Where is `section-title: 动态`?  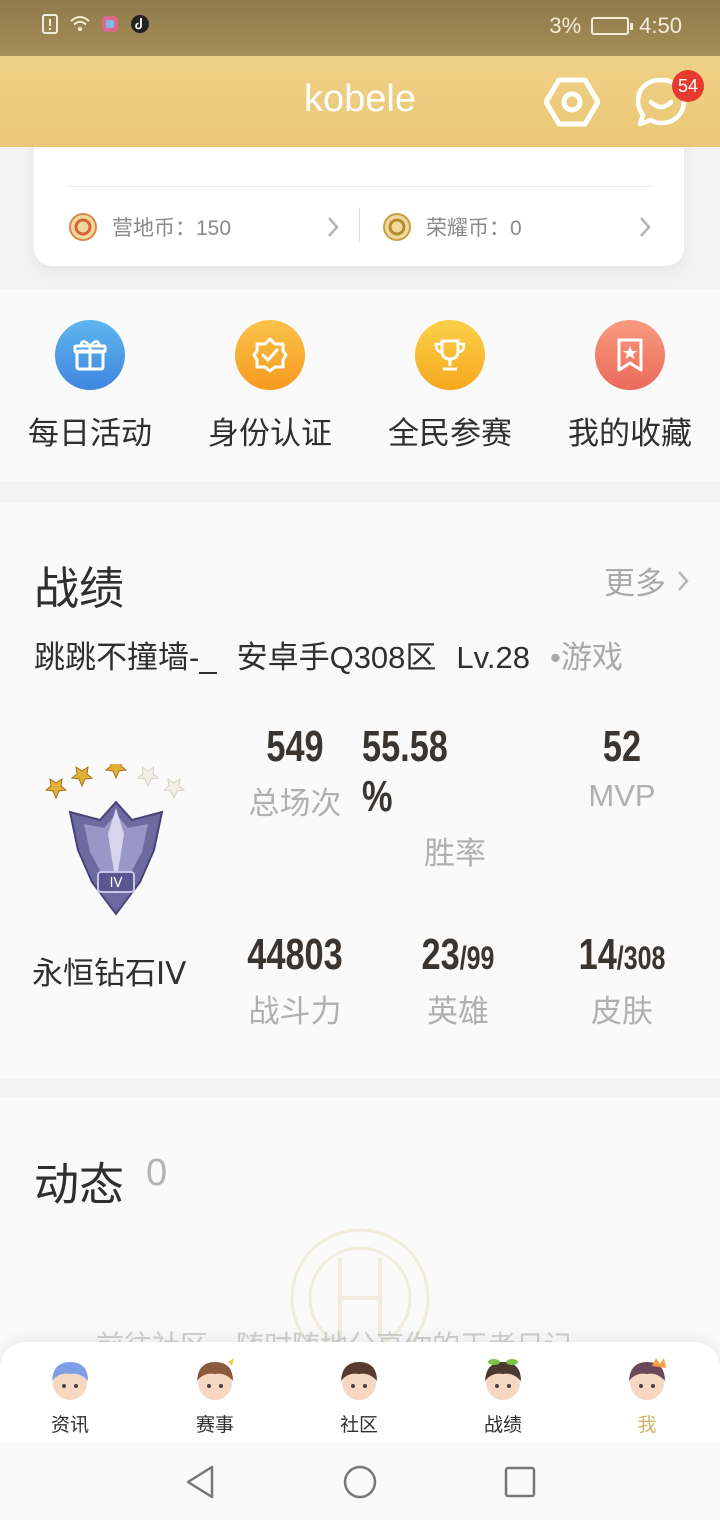
section-title: 动态 is located at coordinates (79, 1184).